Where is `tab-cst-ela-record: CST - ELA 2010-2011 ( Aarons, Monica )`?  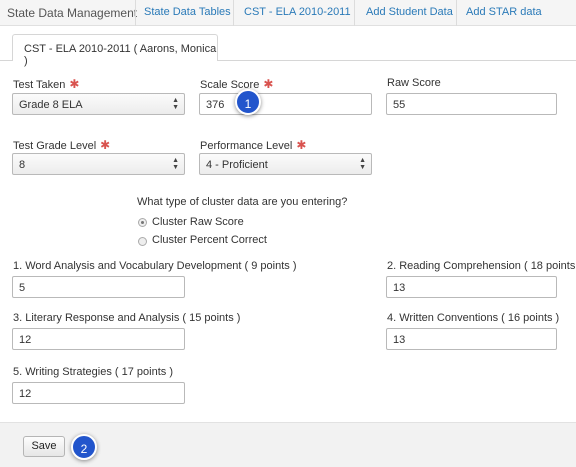
tab-cst-ela-record: CST - ELA 2010-2011 ( Aarons, Monica ) is located at coordinates (115, 50).